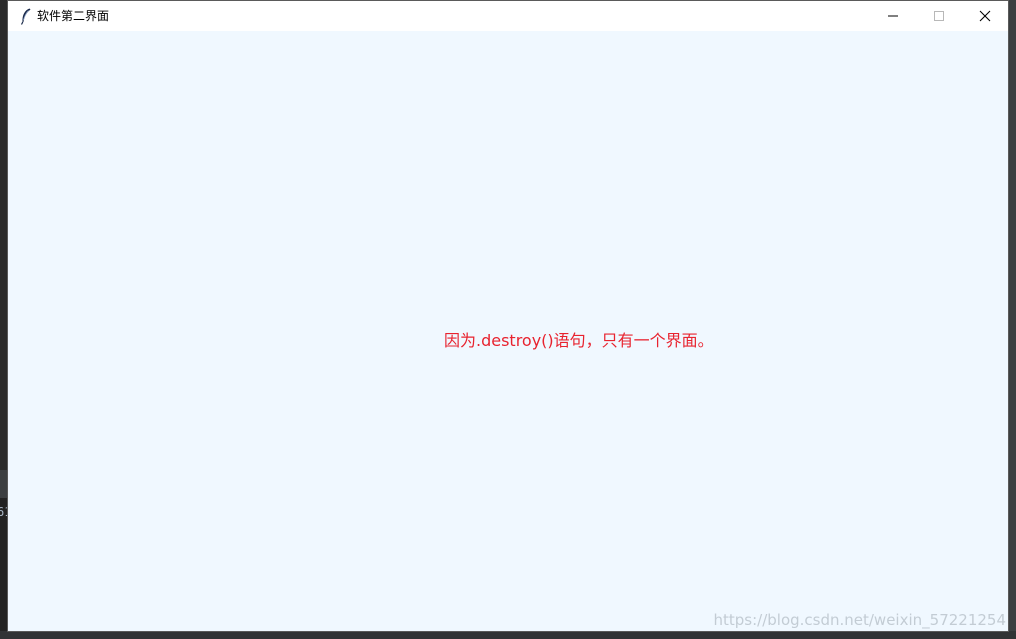 The width and height of the screenshot is (1016, 639). I want to click on ide-panel-divider, so click(4, 484).